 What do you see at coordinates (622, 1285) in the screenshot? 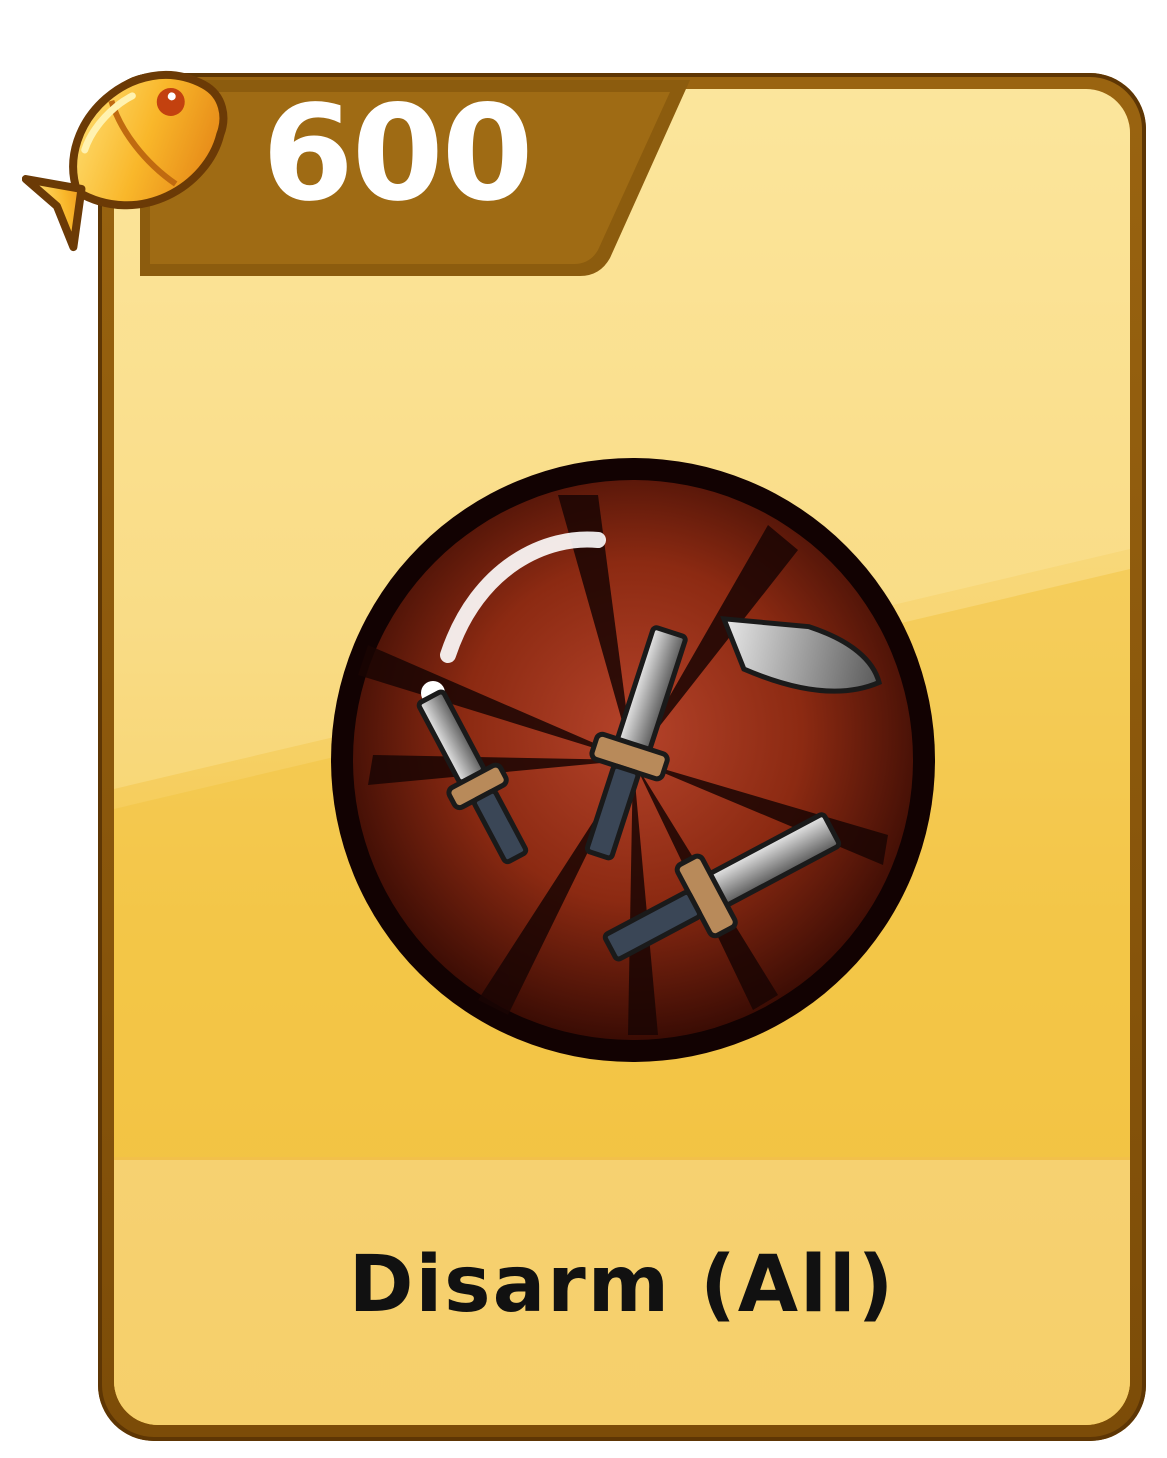
I see `item-title: Disarm (All)` at bounding box center [622, 1285].